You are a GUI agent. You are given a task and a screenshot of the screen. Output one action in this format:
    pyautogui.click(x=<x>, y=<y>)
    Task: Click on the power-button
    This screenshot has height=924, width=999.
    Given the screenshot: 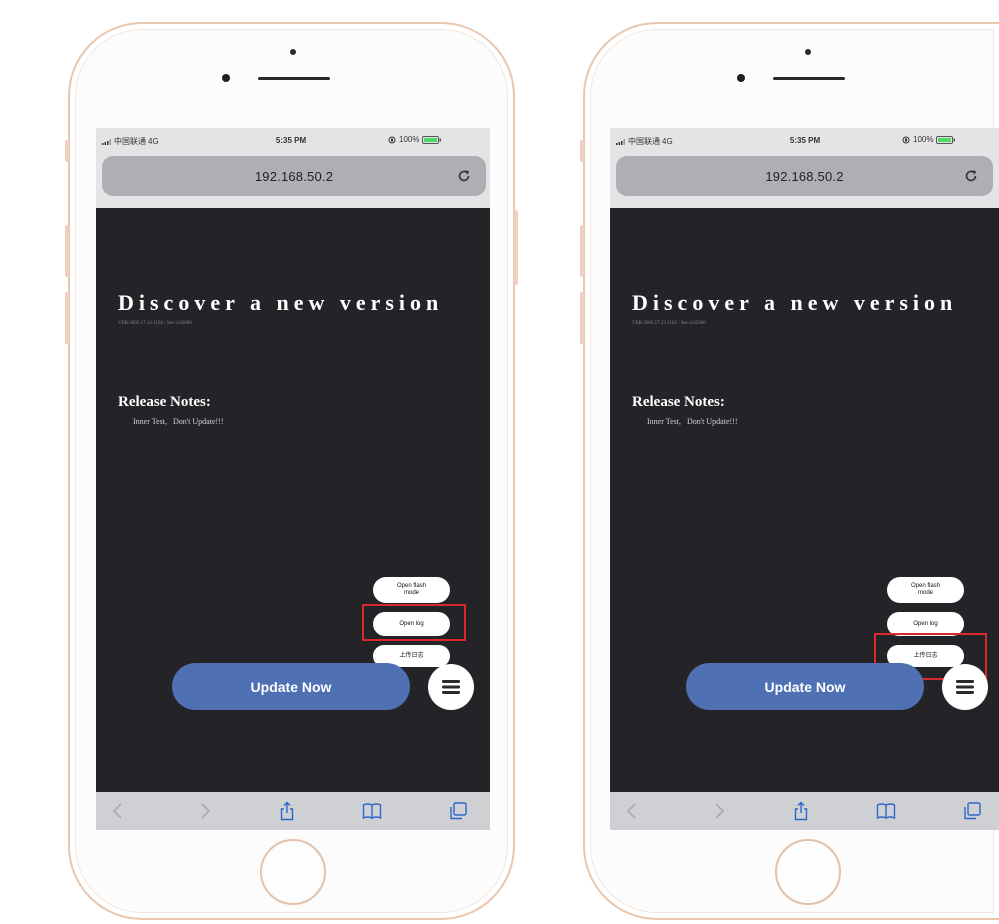 What is the action you would take?
    pyautogui.click(x=516, y=247)
    